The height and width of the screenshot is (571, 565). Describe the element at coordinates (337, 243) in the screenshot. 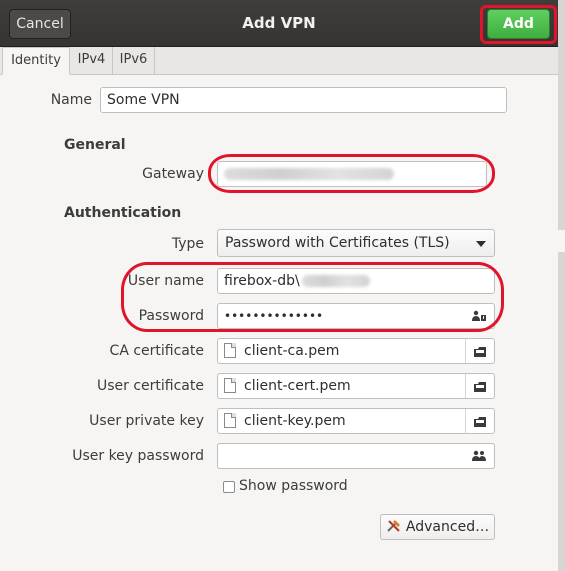

I see `type-value: Password with Certificates (TLS)` at that location.